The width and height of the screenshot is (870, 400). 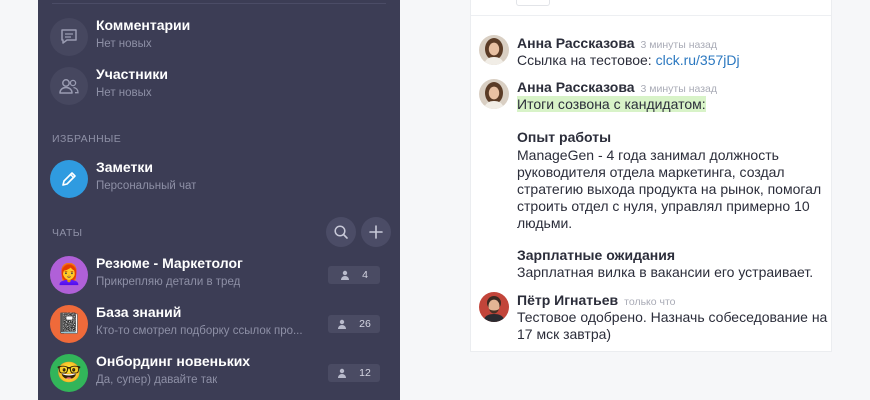 I want to click on add-chat-button, so click(x=376, y=232).